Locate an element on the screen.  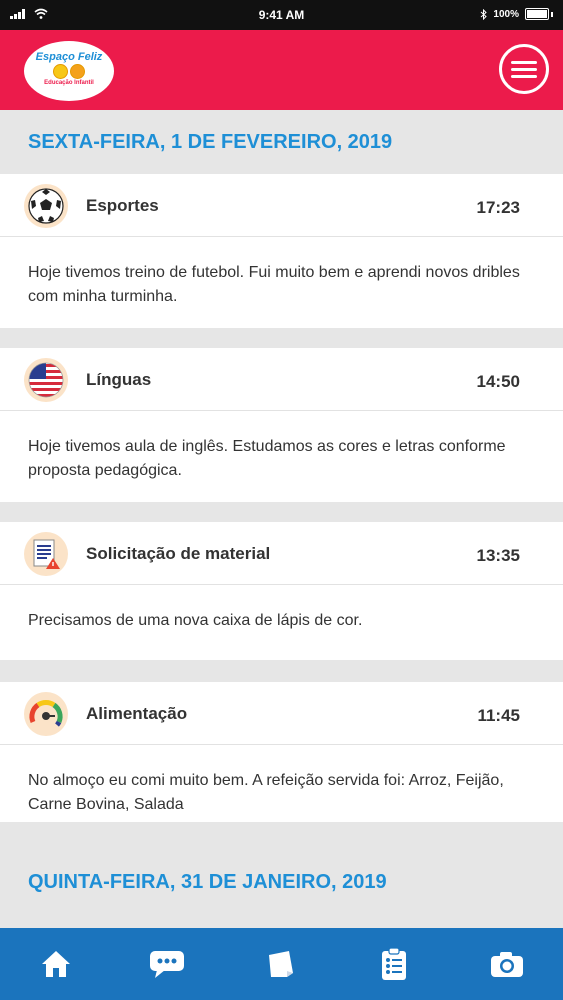
meal-gauge-icon is located at coordinates (46, 714).